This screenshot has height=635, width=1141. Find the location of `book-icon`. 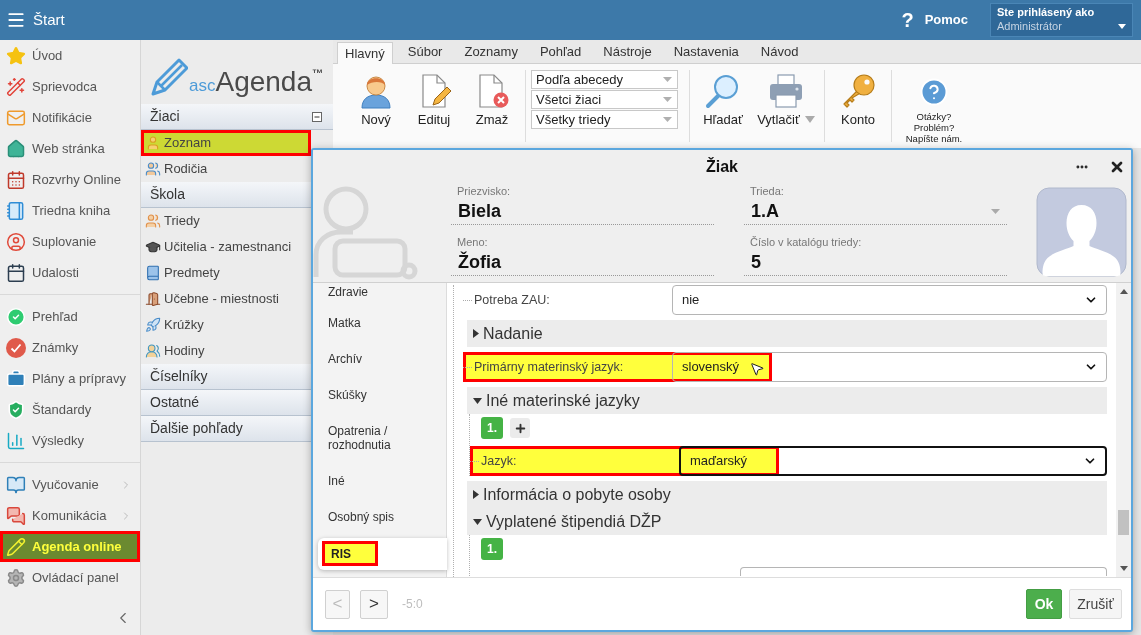

book-icon is located at coordinates (153, 273).